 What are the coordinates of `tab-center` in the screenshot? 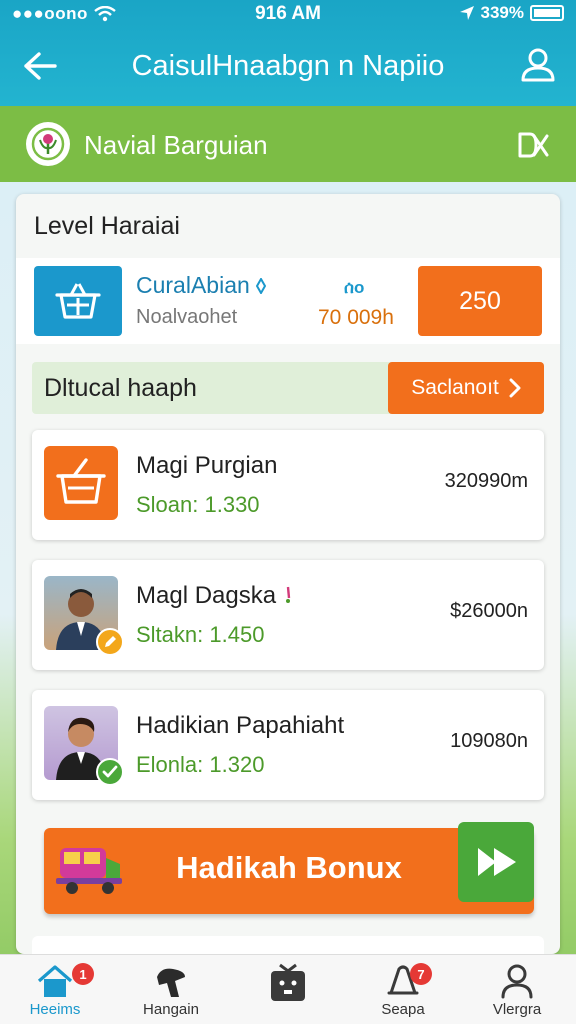 It's located at (288, 993).